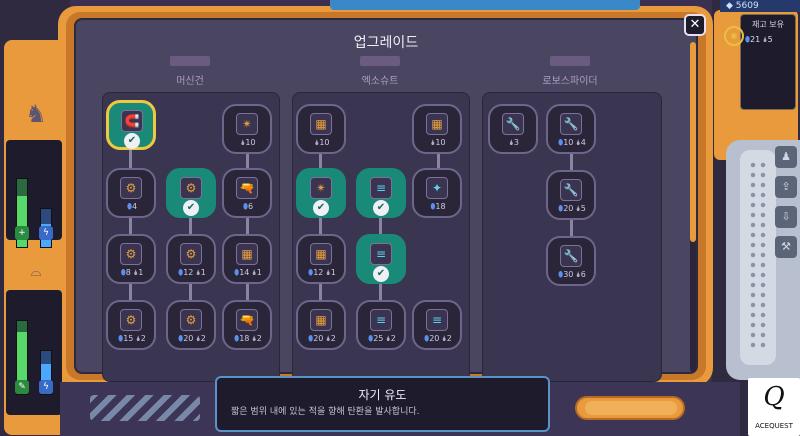 This screenshot has height=436, width=800. I want to click on upgrade-node: 🔧 🌢3, so click(513, 129).